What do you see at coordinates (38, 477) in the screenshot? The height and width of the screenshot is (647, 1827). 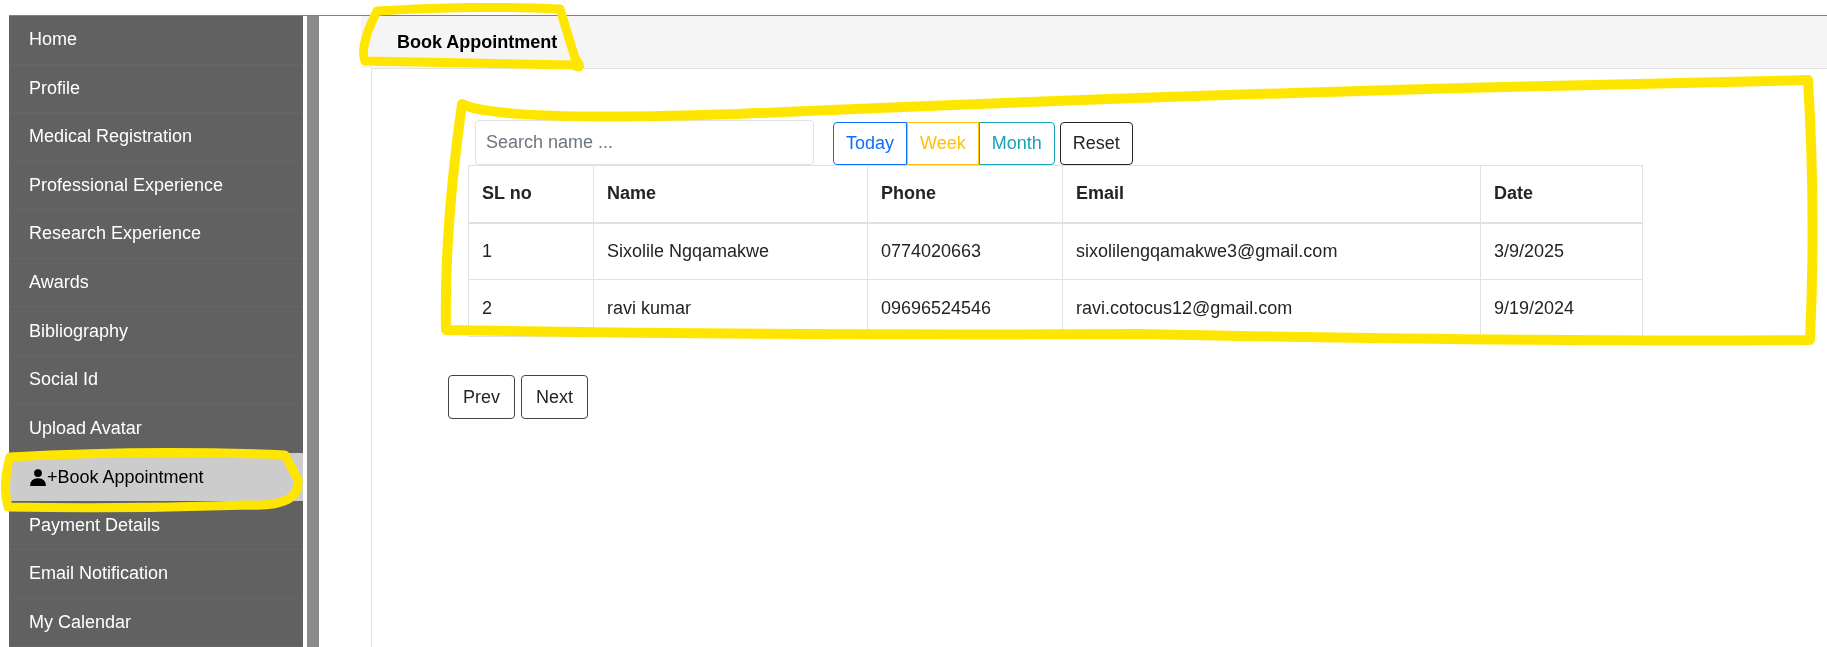 I see `person-icon` at bounding box center [38, 477].